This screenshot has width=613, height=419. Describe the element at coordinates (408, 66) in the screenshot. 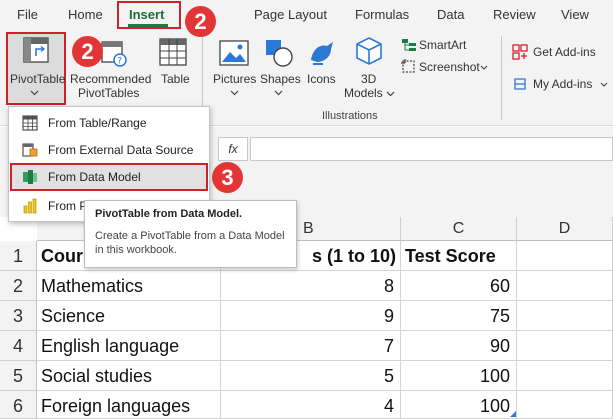

I see `screenshot-icon` at that location.